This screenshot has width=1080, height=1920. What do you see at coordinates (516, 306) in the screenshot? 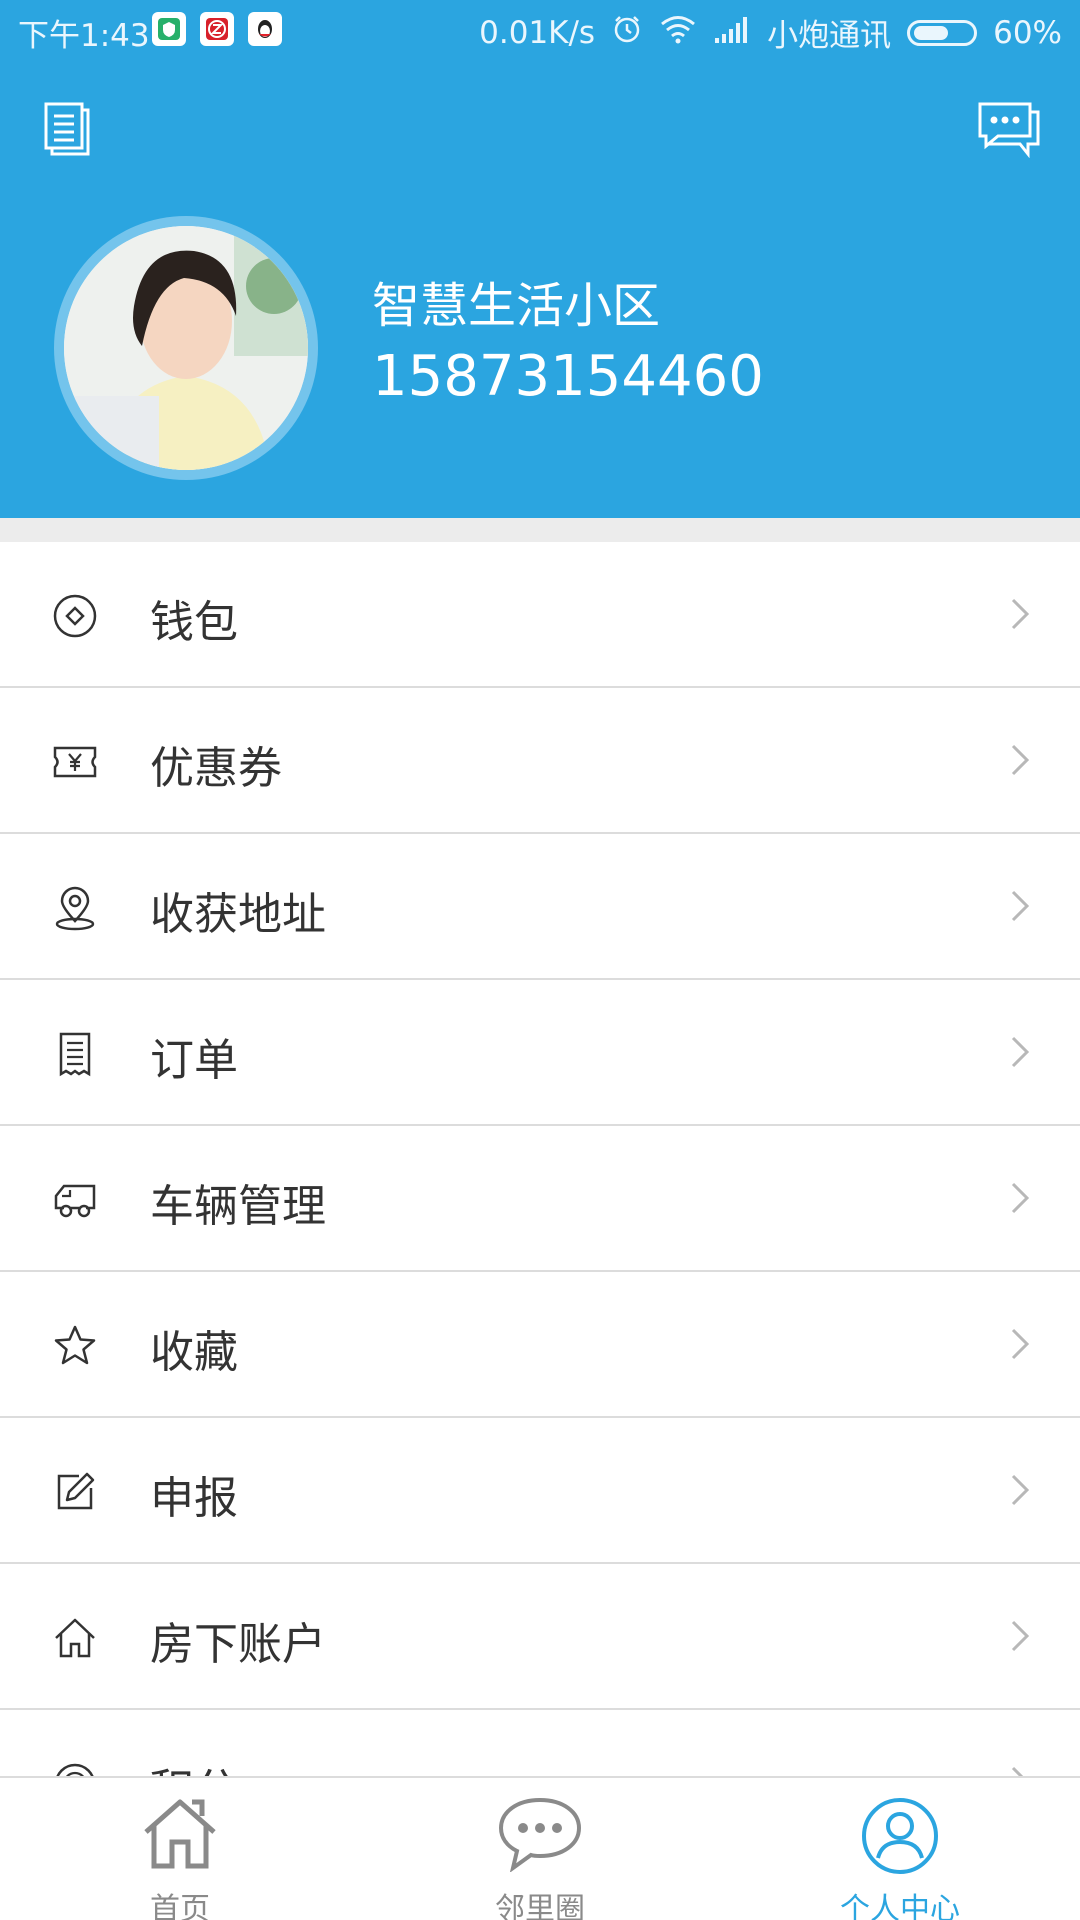
I see `user-name: 智慧生活小区` at bounding box center [516, 306].